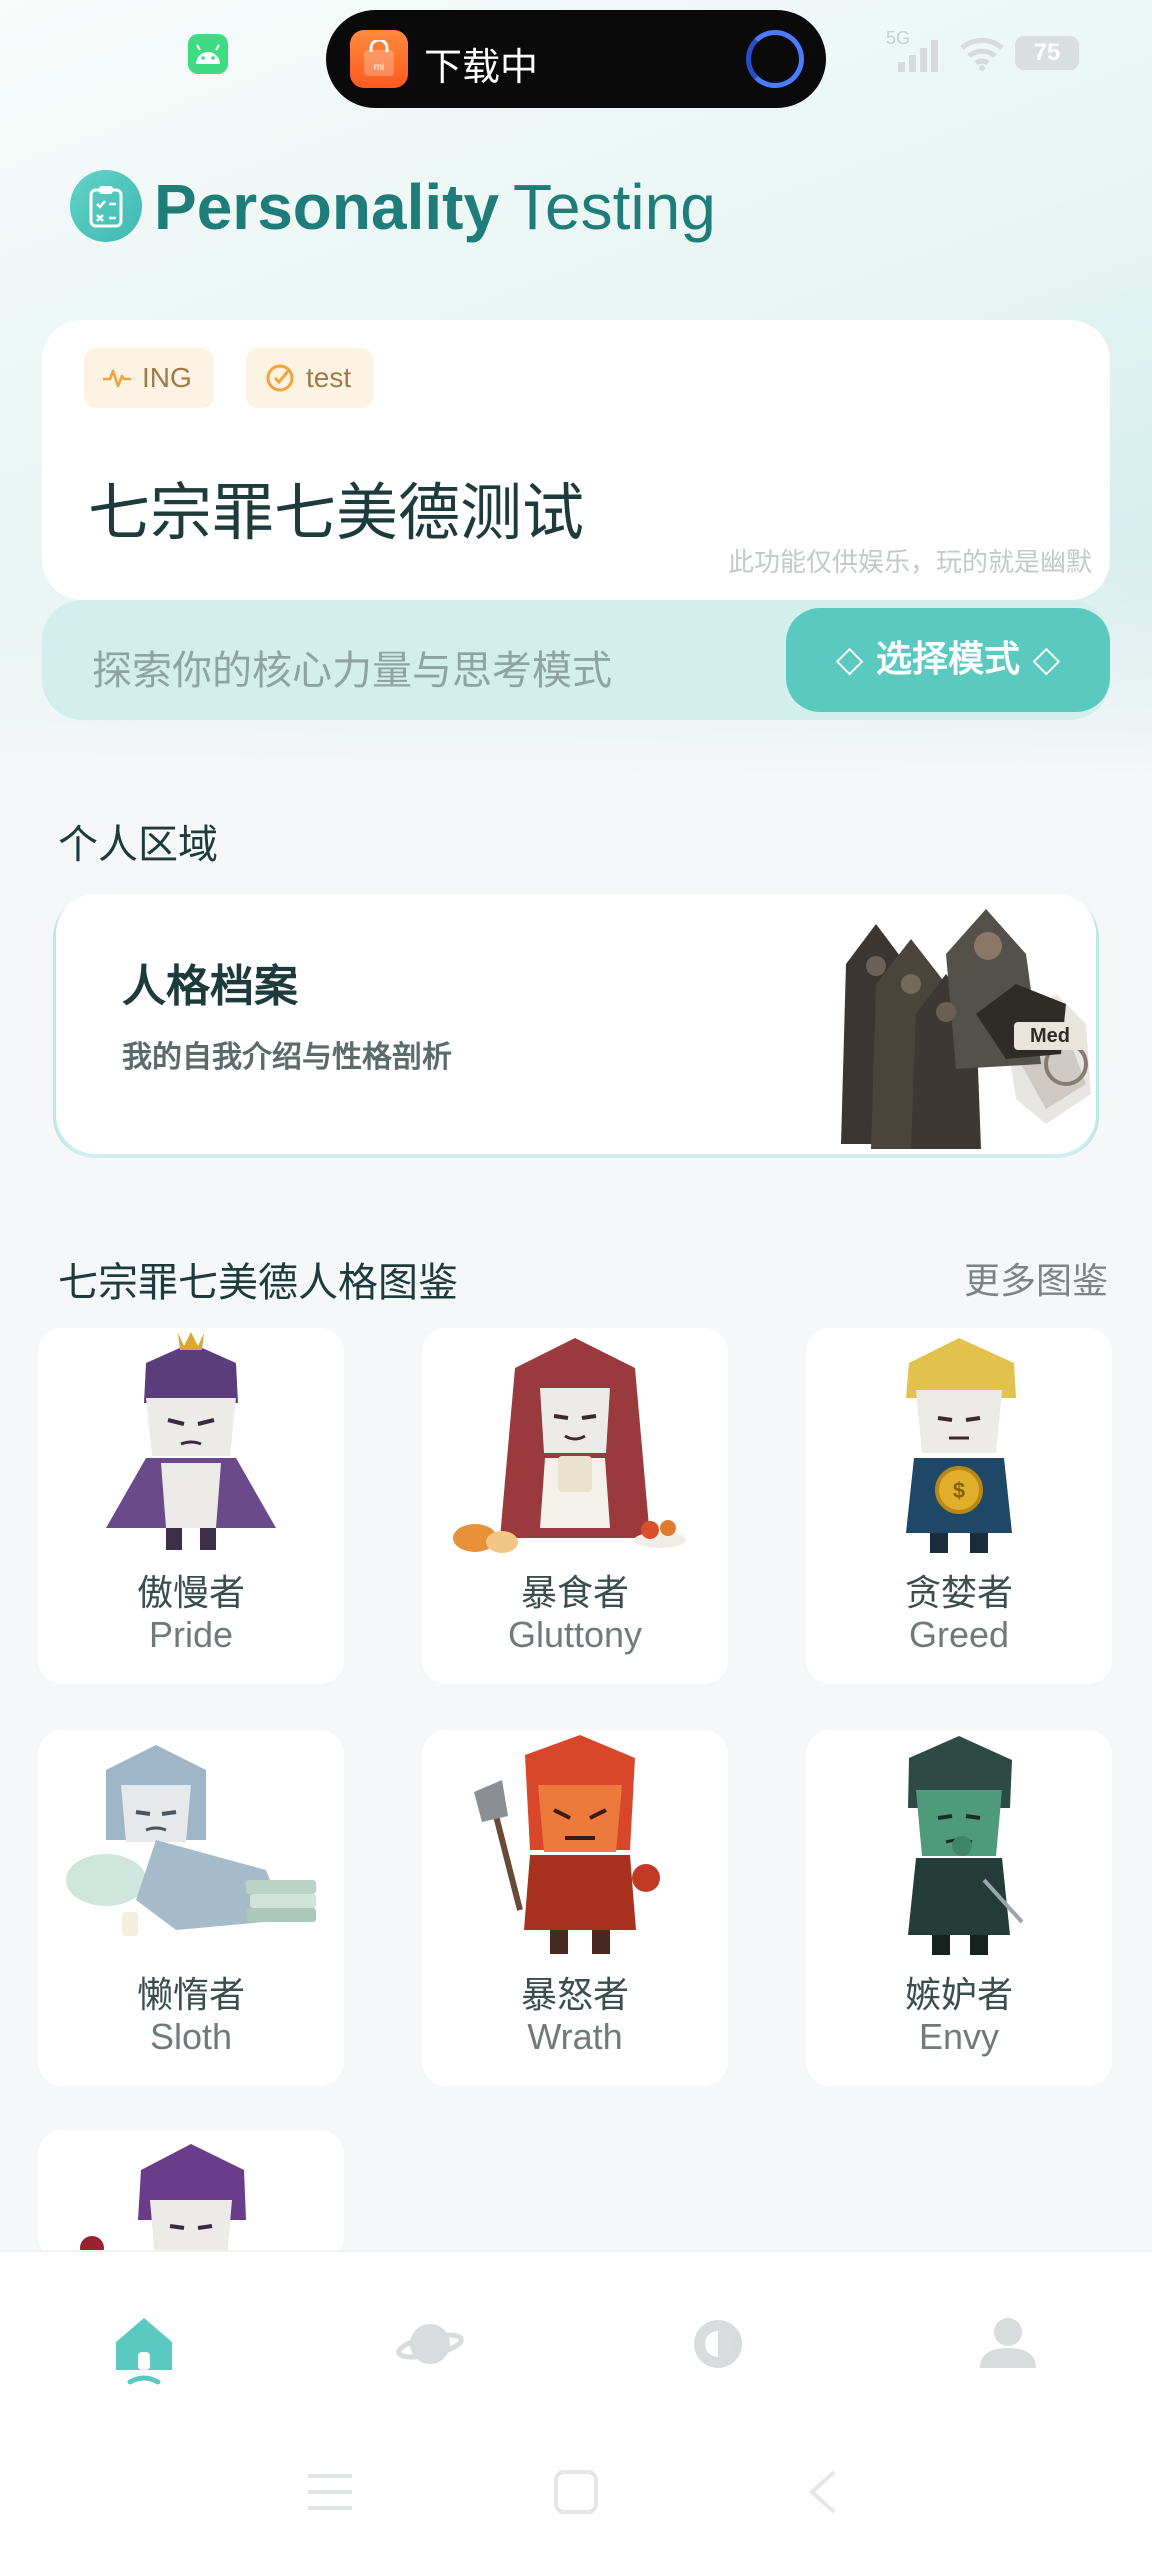  Describe the element at coordinates (718, 2344) in the screenshot. I see `contrast-icon` at that location.